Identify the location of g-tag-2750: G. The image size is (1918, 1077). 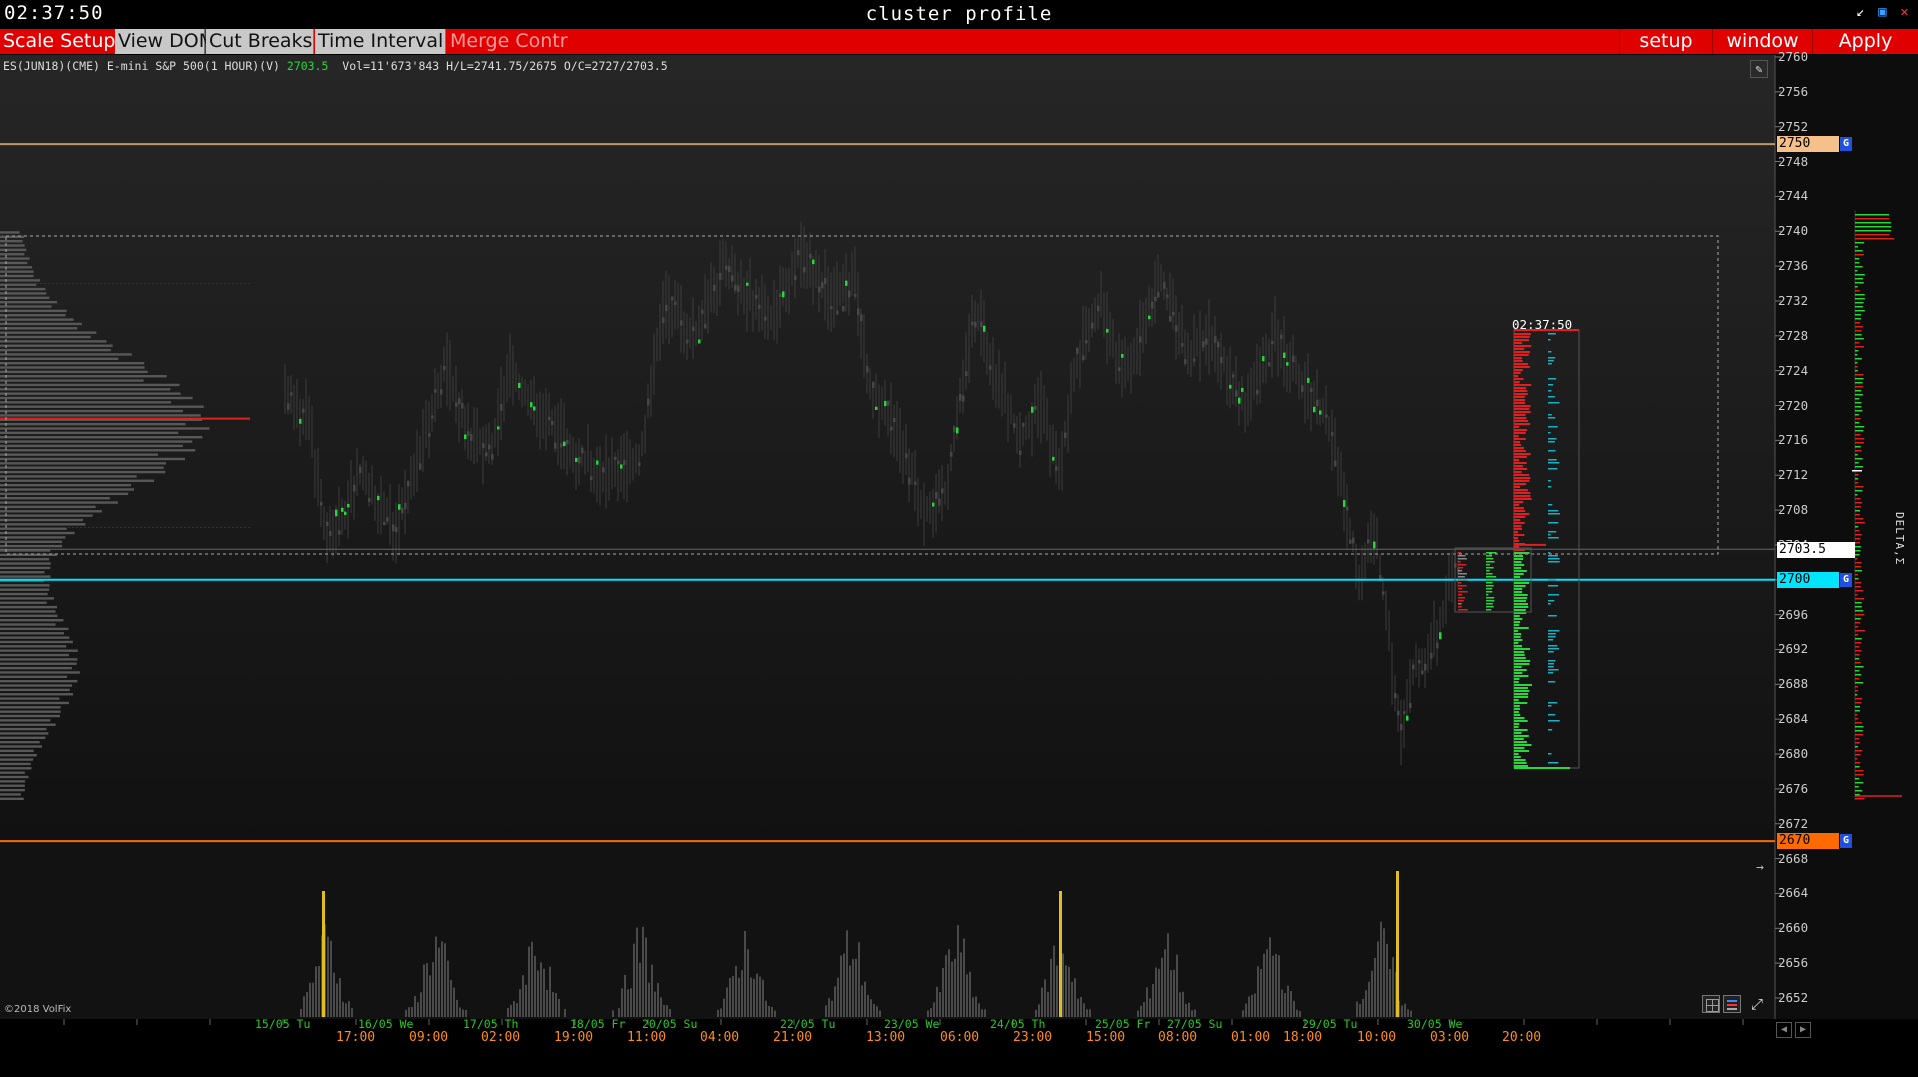
(1846, 144).